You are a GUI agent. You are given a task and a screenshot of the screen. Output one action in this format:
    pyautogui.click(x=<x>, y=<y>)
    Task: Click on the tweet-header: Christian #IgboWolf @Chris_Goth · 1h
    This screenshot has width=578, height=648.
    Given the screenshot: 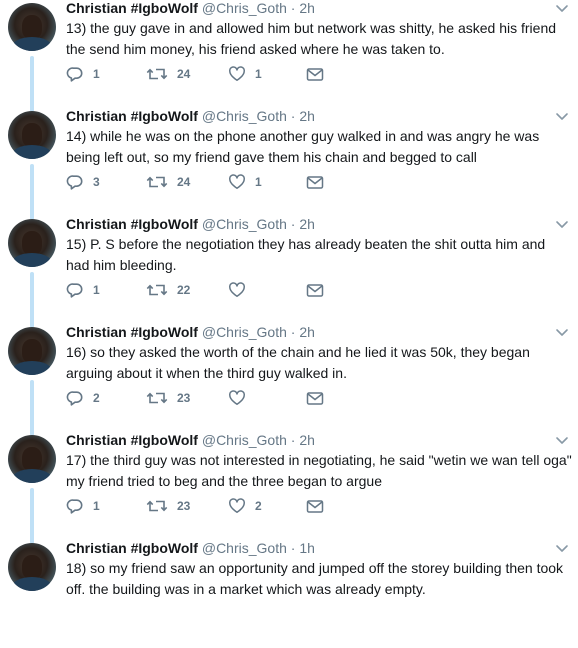 What is the action you would take?
    pyautogui.click(x=190, y=548)
    